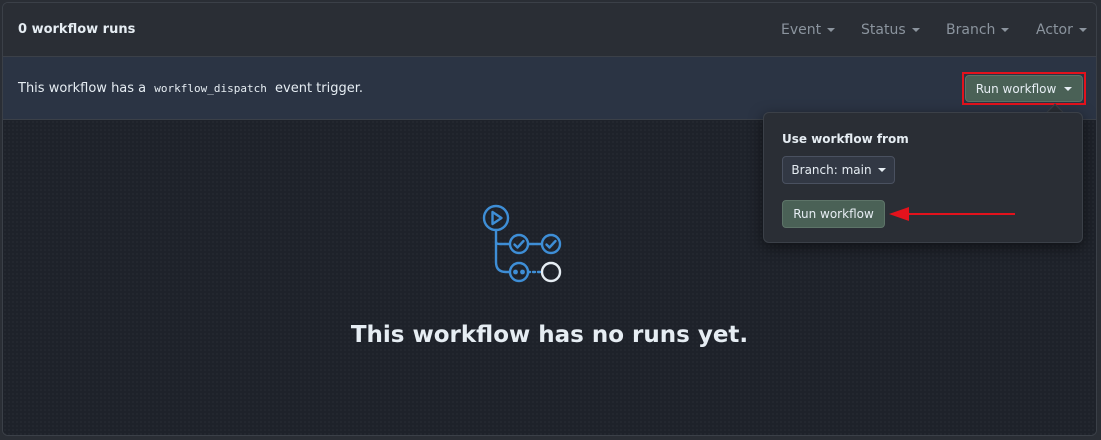 The width and height of the screenshot is (1101, 440). Describe the element at coordinates (845, 139) in the screenshot. I see `use-workflow-from-label: Use workflow from` at that location.